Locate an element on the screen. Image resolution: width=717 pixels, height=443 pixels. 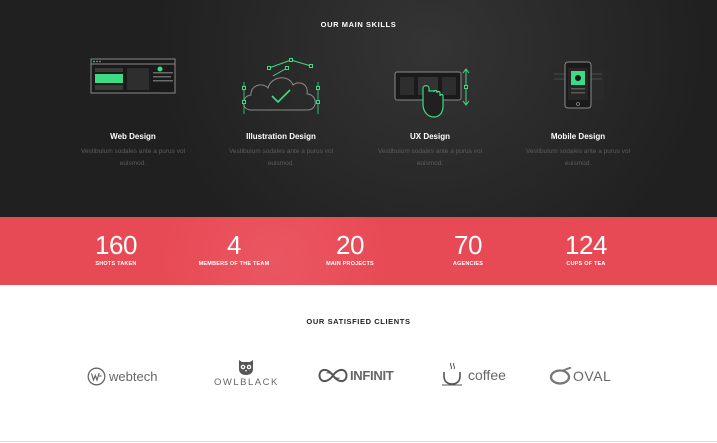
vector-cloud-icon is located at coordinates (281, 86).